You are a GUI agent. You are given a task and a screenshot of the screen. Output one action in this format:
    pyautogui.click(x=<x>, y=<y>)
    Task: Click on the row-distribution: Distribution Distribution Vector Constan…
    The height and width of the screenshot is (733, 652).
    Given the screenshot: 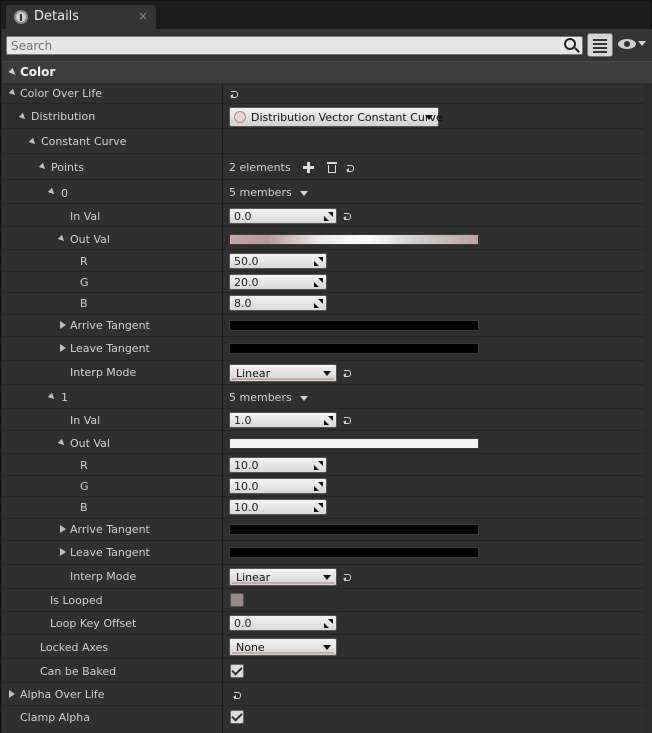 What is the action you would take?
    pyautogui.click(x=326, y=117)
    